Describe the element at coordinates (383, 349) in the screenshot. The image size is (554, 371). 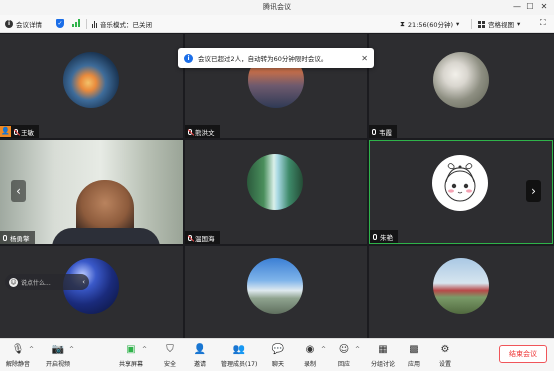
I see `breakout-icon: ▦` at that location.